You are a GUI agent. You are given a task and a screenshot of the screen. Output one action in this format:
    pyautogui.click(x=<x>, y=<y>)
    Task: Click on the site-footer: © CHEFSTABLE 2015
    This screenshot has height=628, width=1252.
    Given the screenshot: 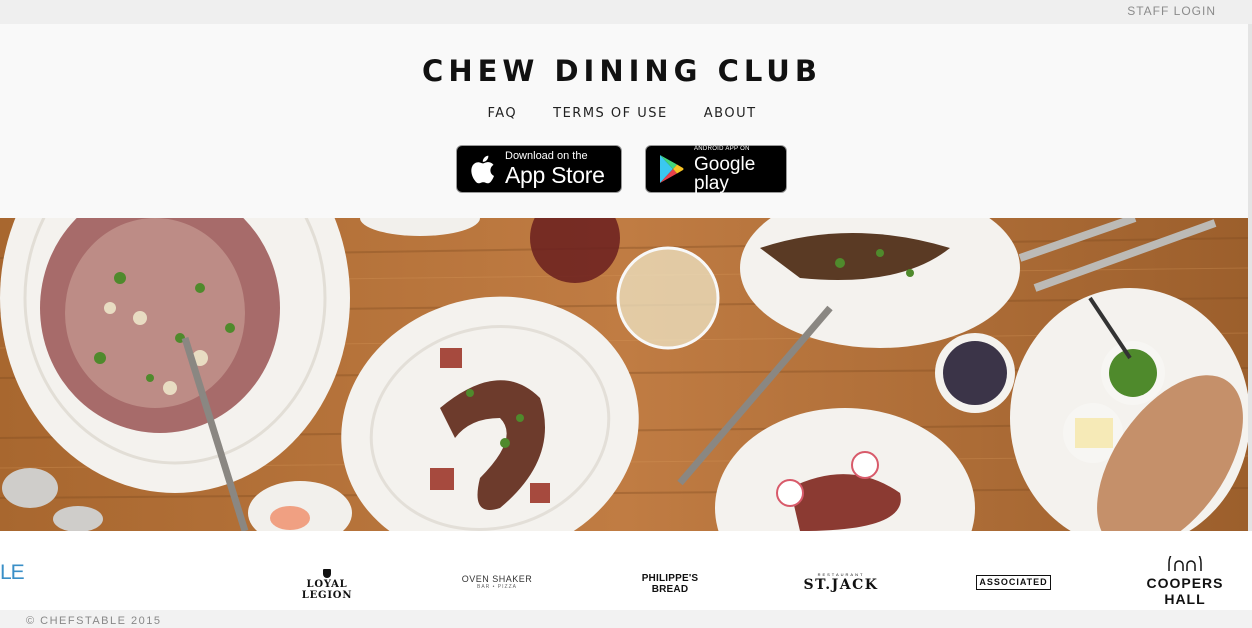 What is the action you would take?
    pyautogui.click(x=626, y=619)
    